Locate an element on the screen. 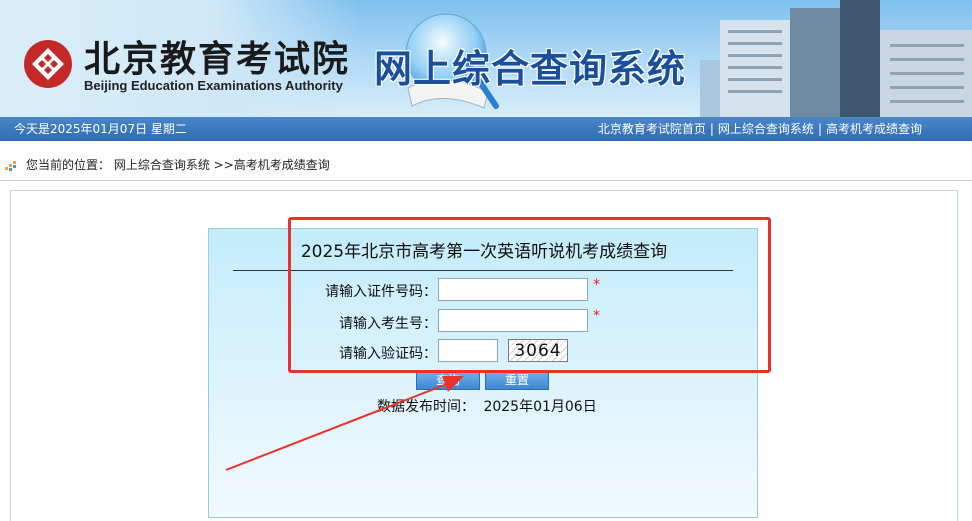  nav-link-query-system: 网上综合查询系统 is located at coordinates (766, 129).